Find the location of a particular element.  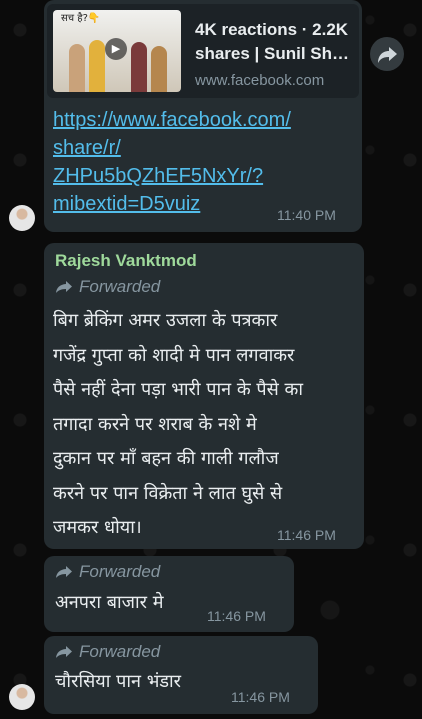

link-preview-thumbnail: सच है?👇 ▶ is located at coordinates (117, 51).